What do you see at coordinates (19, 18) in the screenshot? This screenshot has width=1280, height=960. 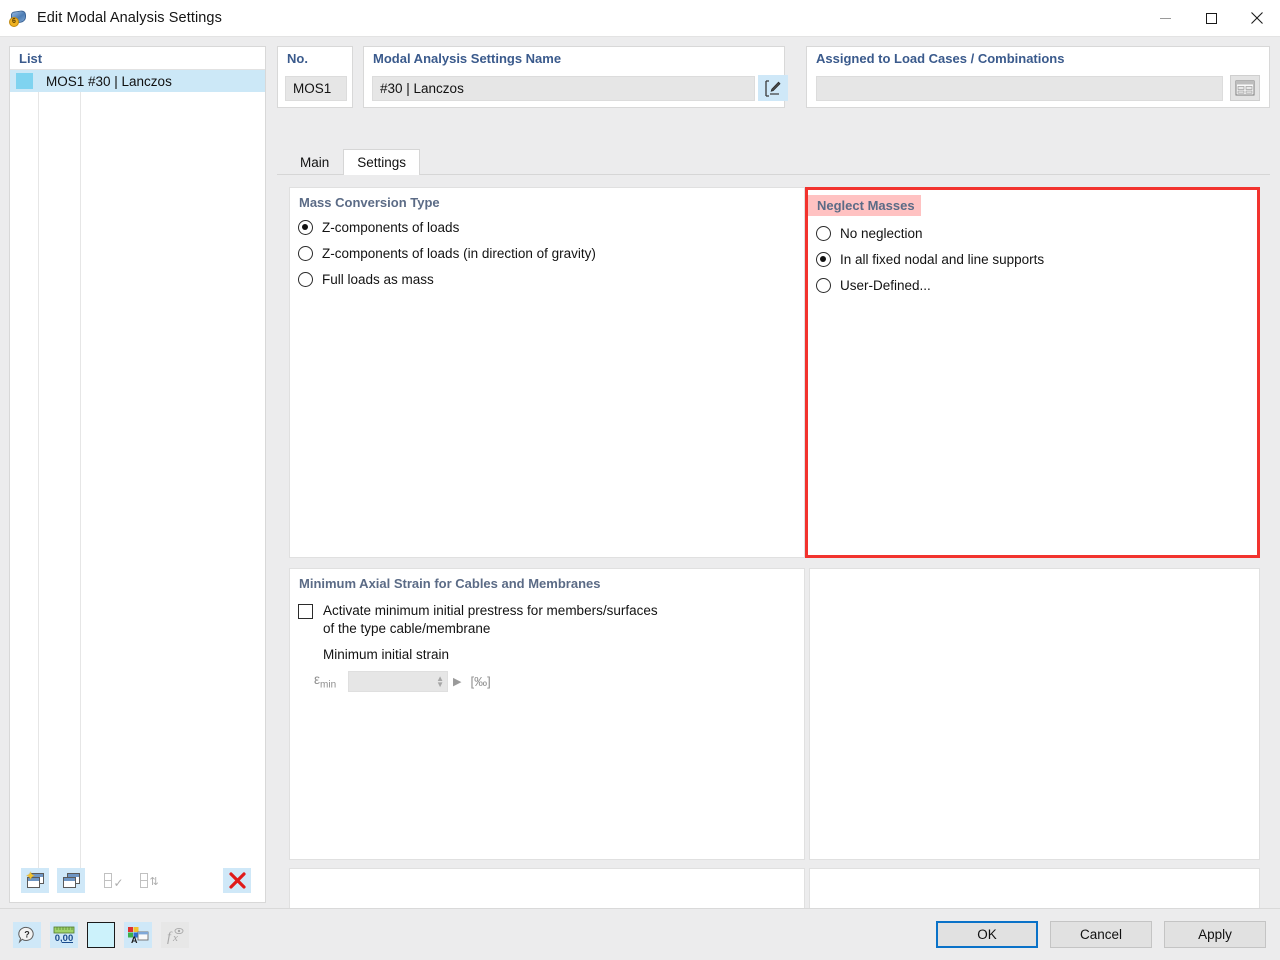 I see `modal-analysis-icon: 6` at bounding box center [19, 18].